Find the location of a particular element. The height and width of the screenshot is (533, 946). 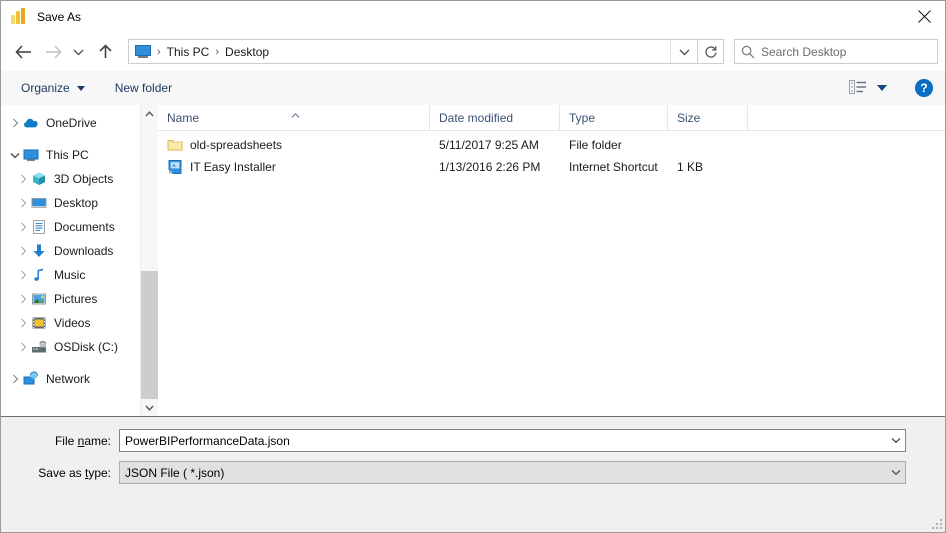

sidebar-item-label: Music is located at coordinates (70, 275).